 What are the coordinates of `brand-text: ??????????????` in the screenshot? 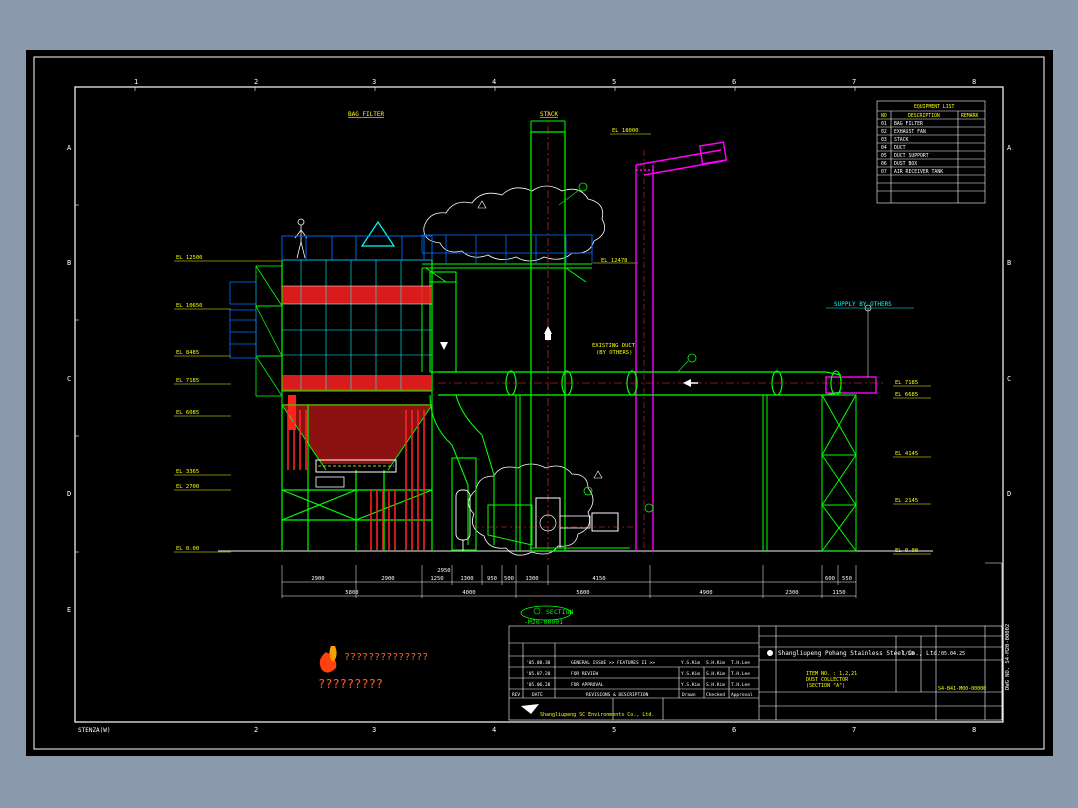 It's located at (386, 657).